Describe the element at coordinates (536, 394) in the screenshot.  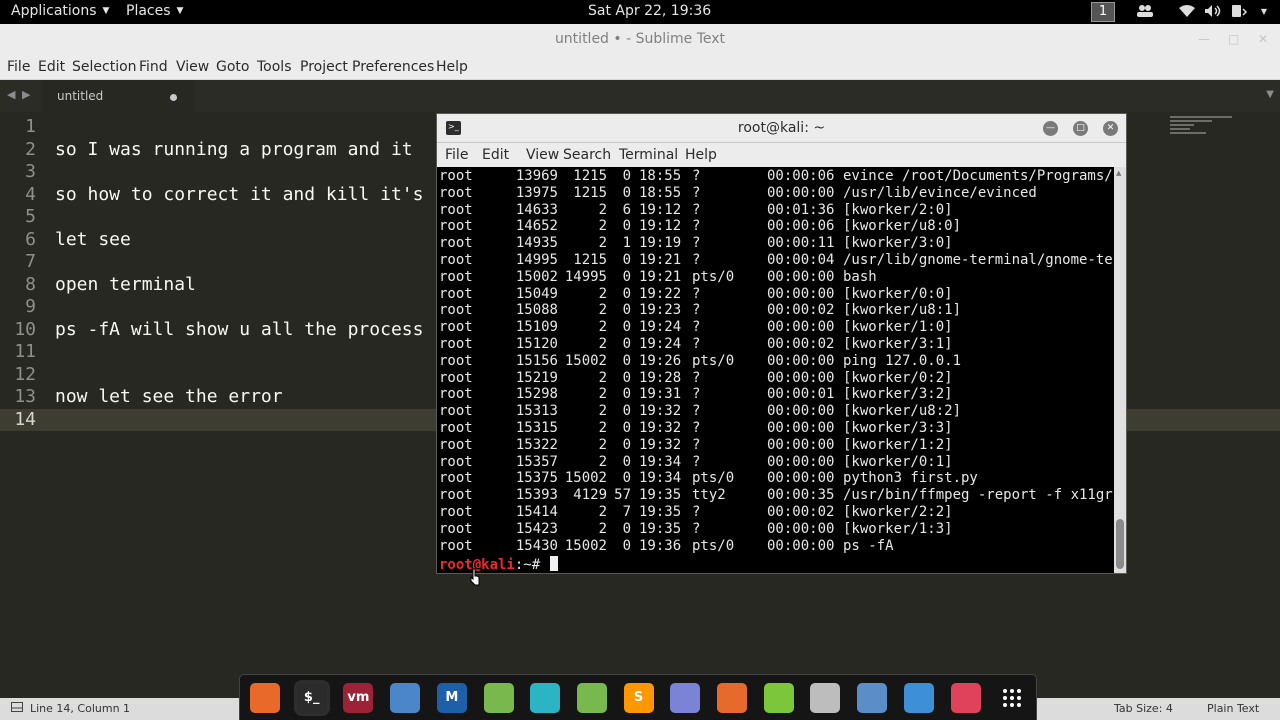
I see `process-pid: 15298` at that location.